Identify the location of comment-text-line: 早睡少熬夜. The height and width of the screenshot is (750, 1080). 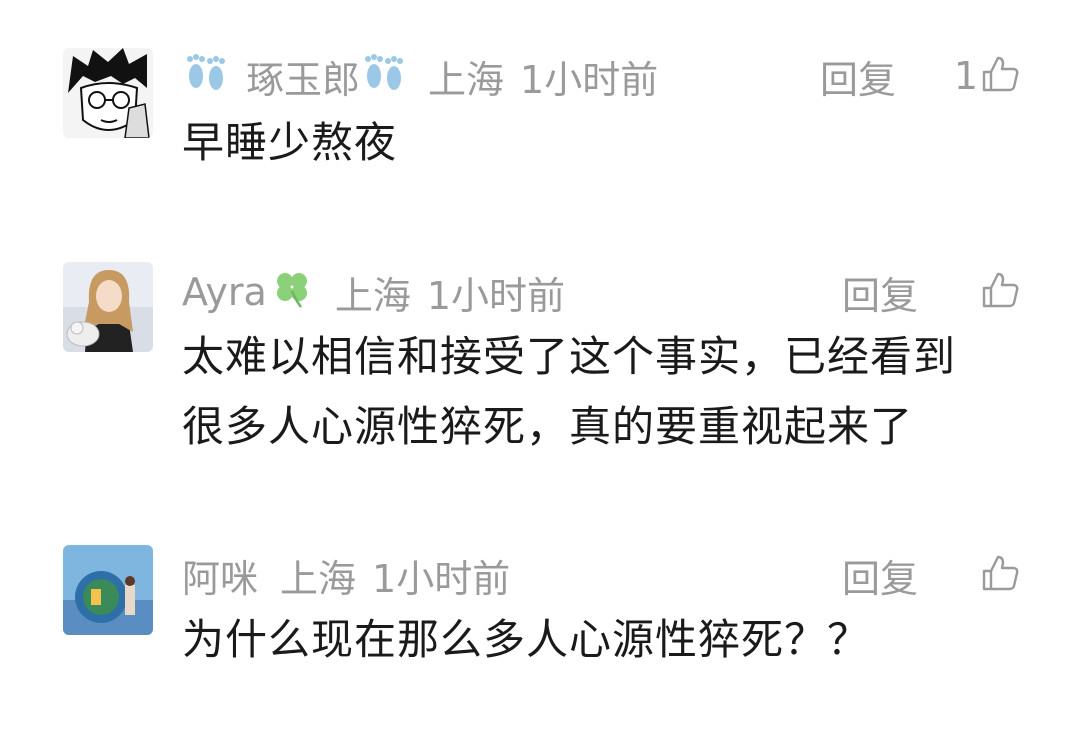
(290, 142).